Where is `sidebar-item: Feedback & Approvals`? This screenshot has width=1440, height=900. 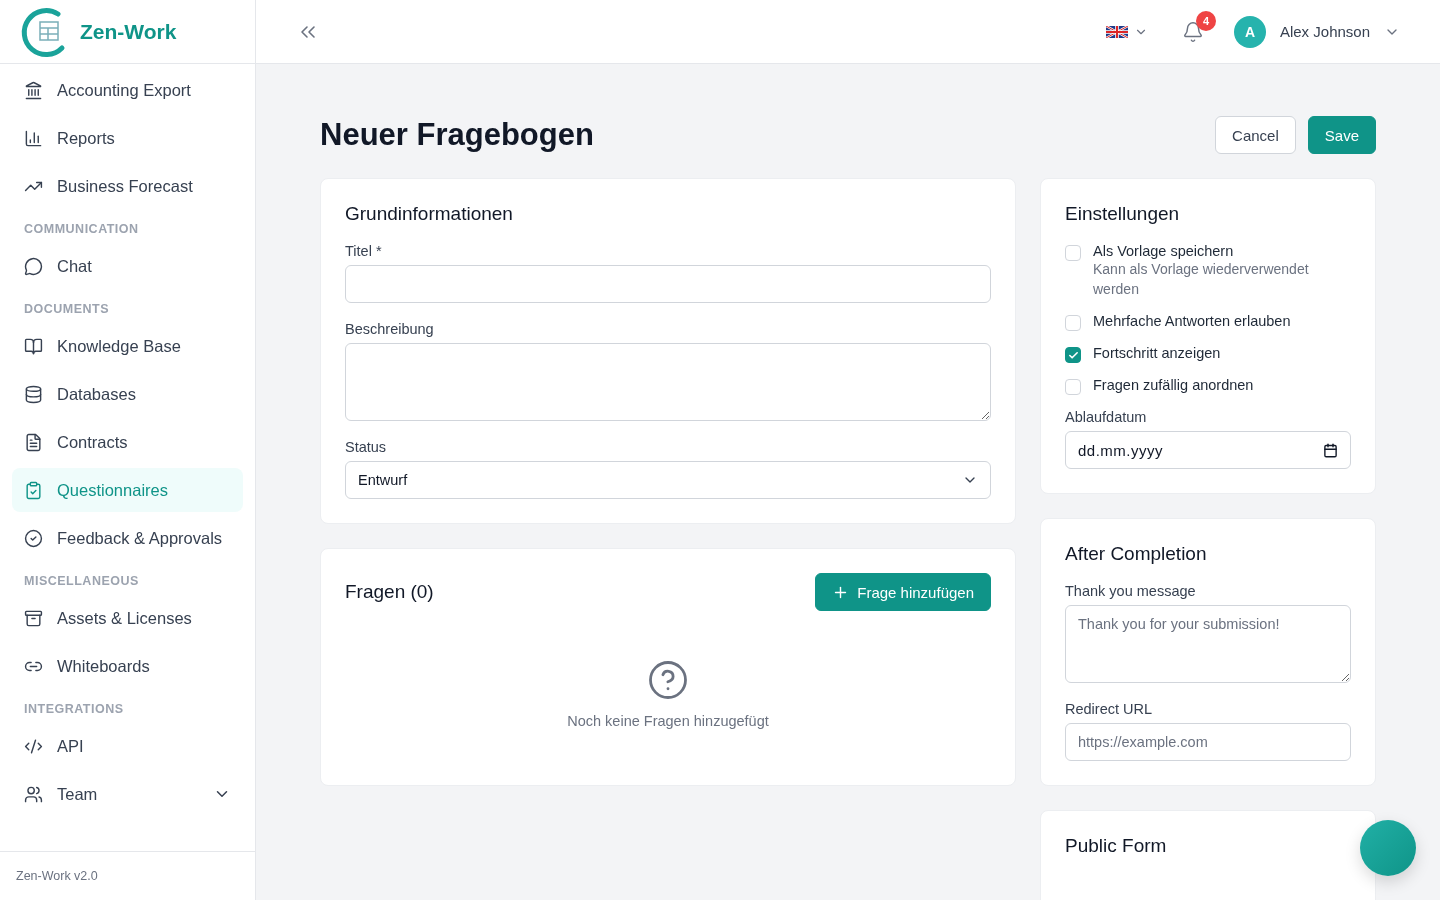
sidebar-item: Feedback & Approvals is located at coordinates (127, 538).